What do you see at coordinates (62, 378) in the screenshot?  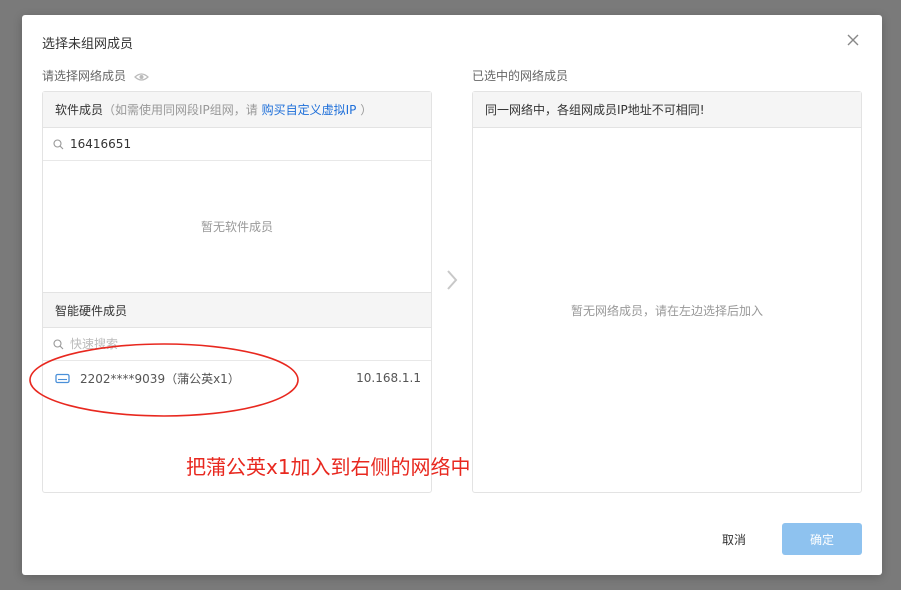 I see `router-device-icon` at bounding box center [62, 378].